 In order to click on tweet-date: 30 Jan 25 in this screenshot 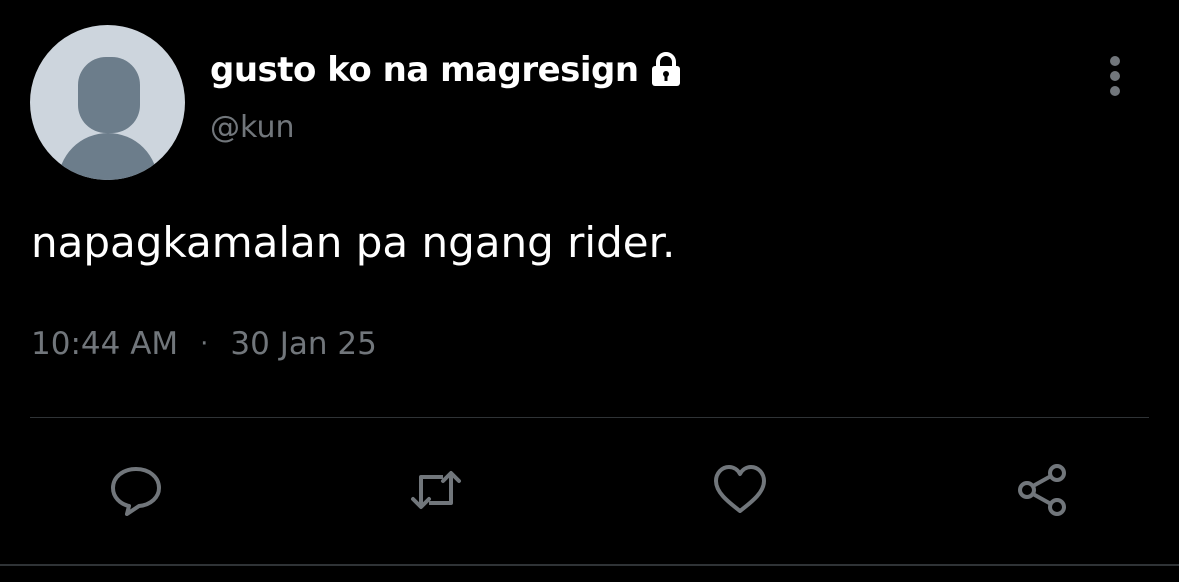, I will do `click(303, 344)`.